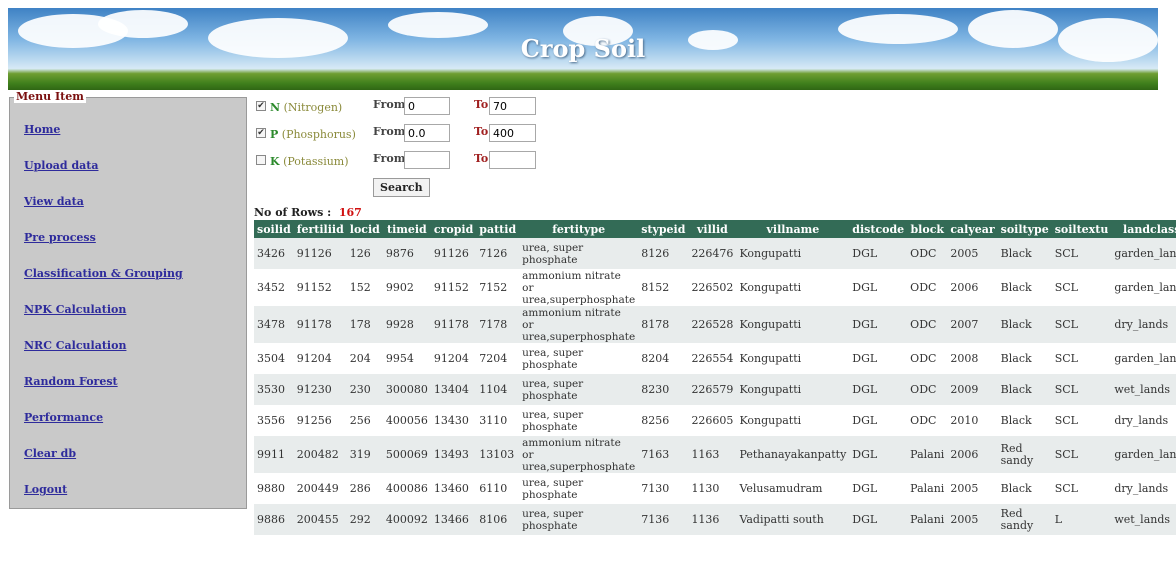 This screenshot has height=567, width=1176. What do you see at coordinates (512, 106) in the screenshot?
I see `nitrogen-to-input` at bounding box center [512, 106].